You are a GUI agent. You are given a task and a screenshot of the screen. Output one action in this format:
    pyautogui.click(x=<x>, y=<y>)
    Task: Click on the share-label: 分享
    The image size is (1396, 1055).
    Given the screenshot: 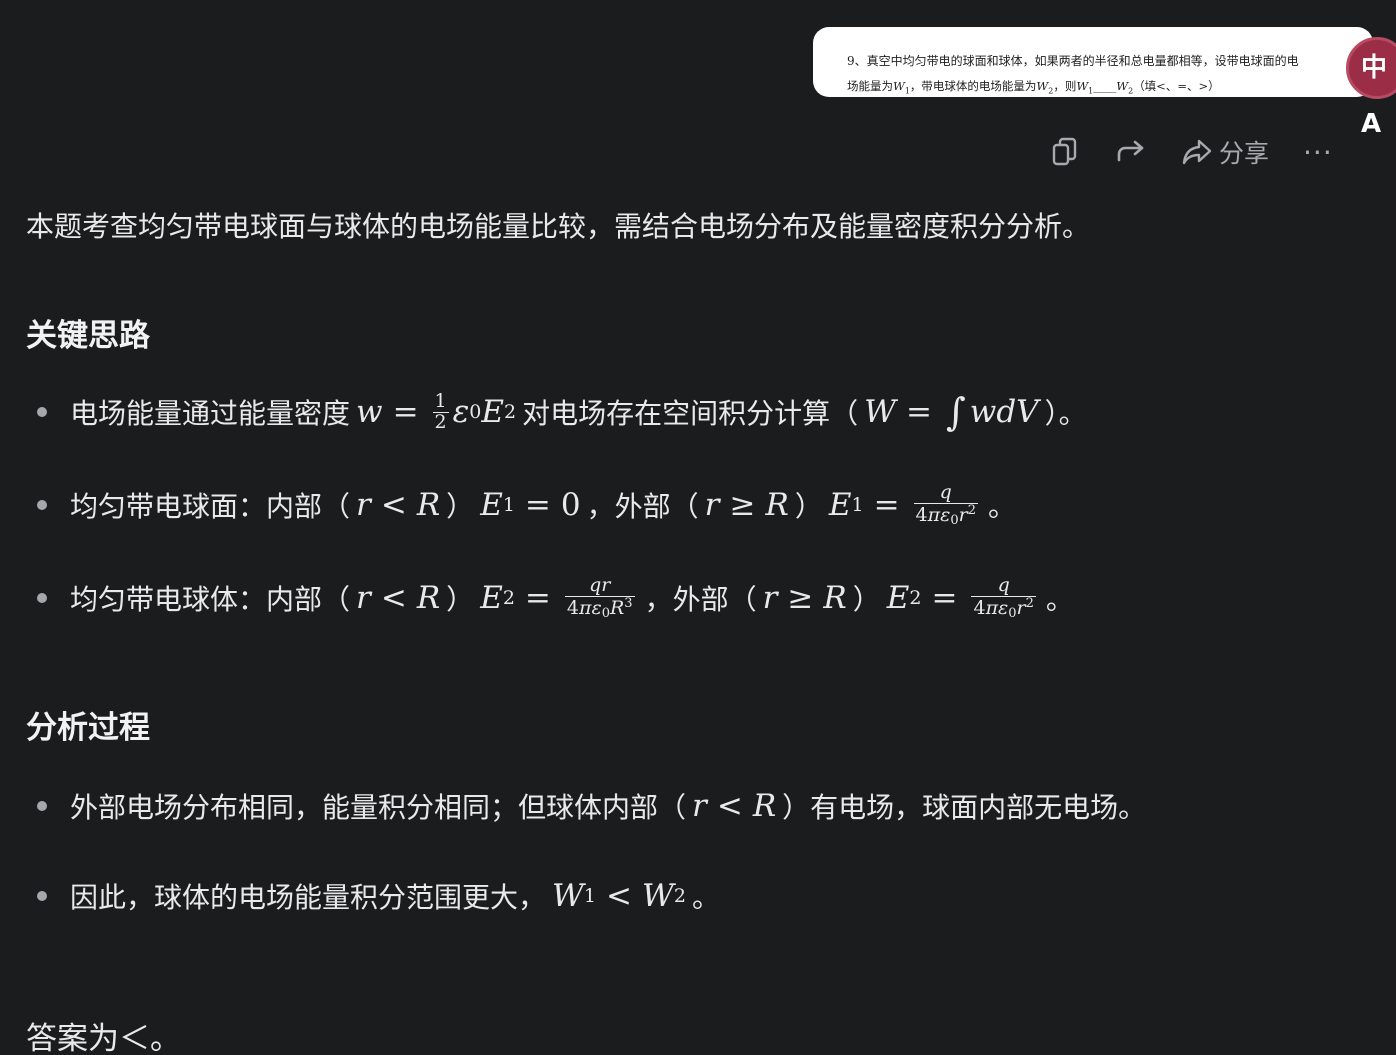 What is the action you would take?
    pyautogui.click(x=1244, y=153)
    